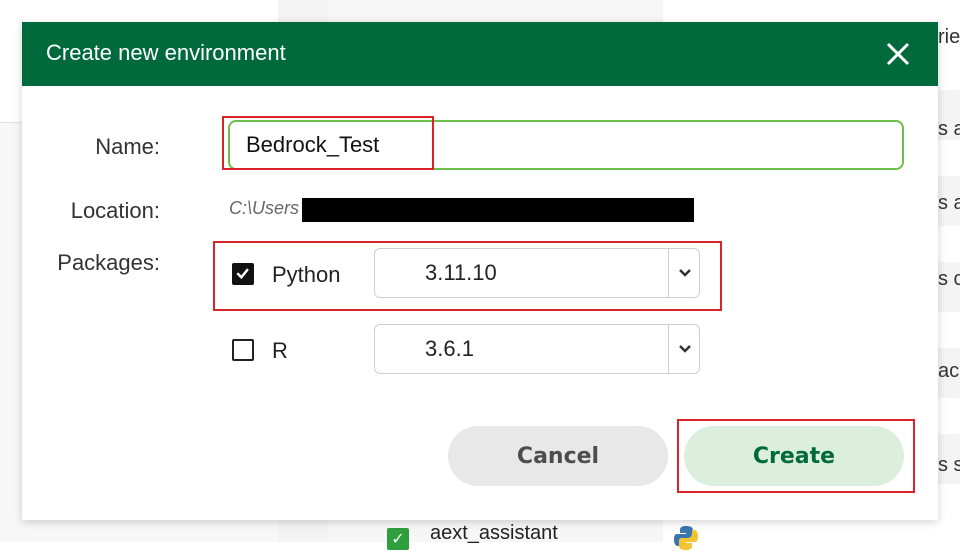  I want to click on name-label: Name:, so click(127, 146).